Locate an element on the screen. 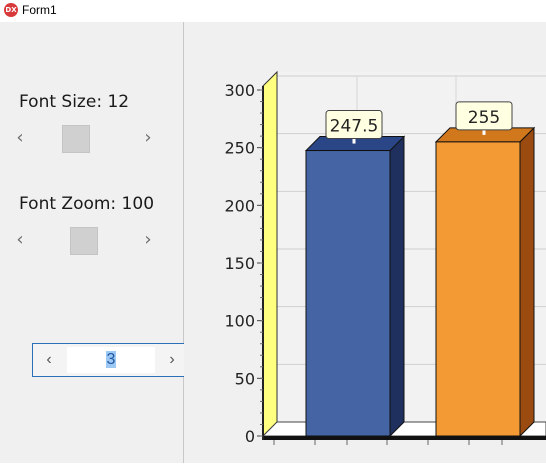 The image size is (546, 468). font-zoom-decrease-arrow: ‹ is located at coordinates (20, 240).